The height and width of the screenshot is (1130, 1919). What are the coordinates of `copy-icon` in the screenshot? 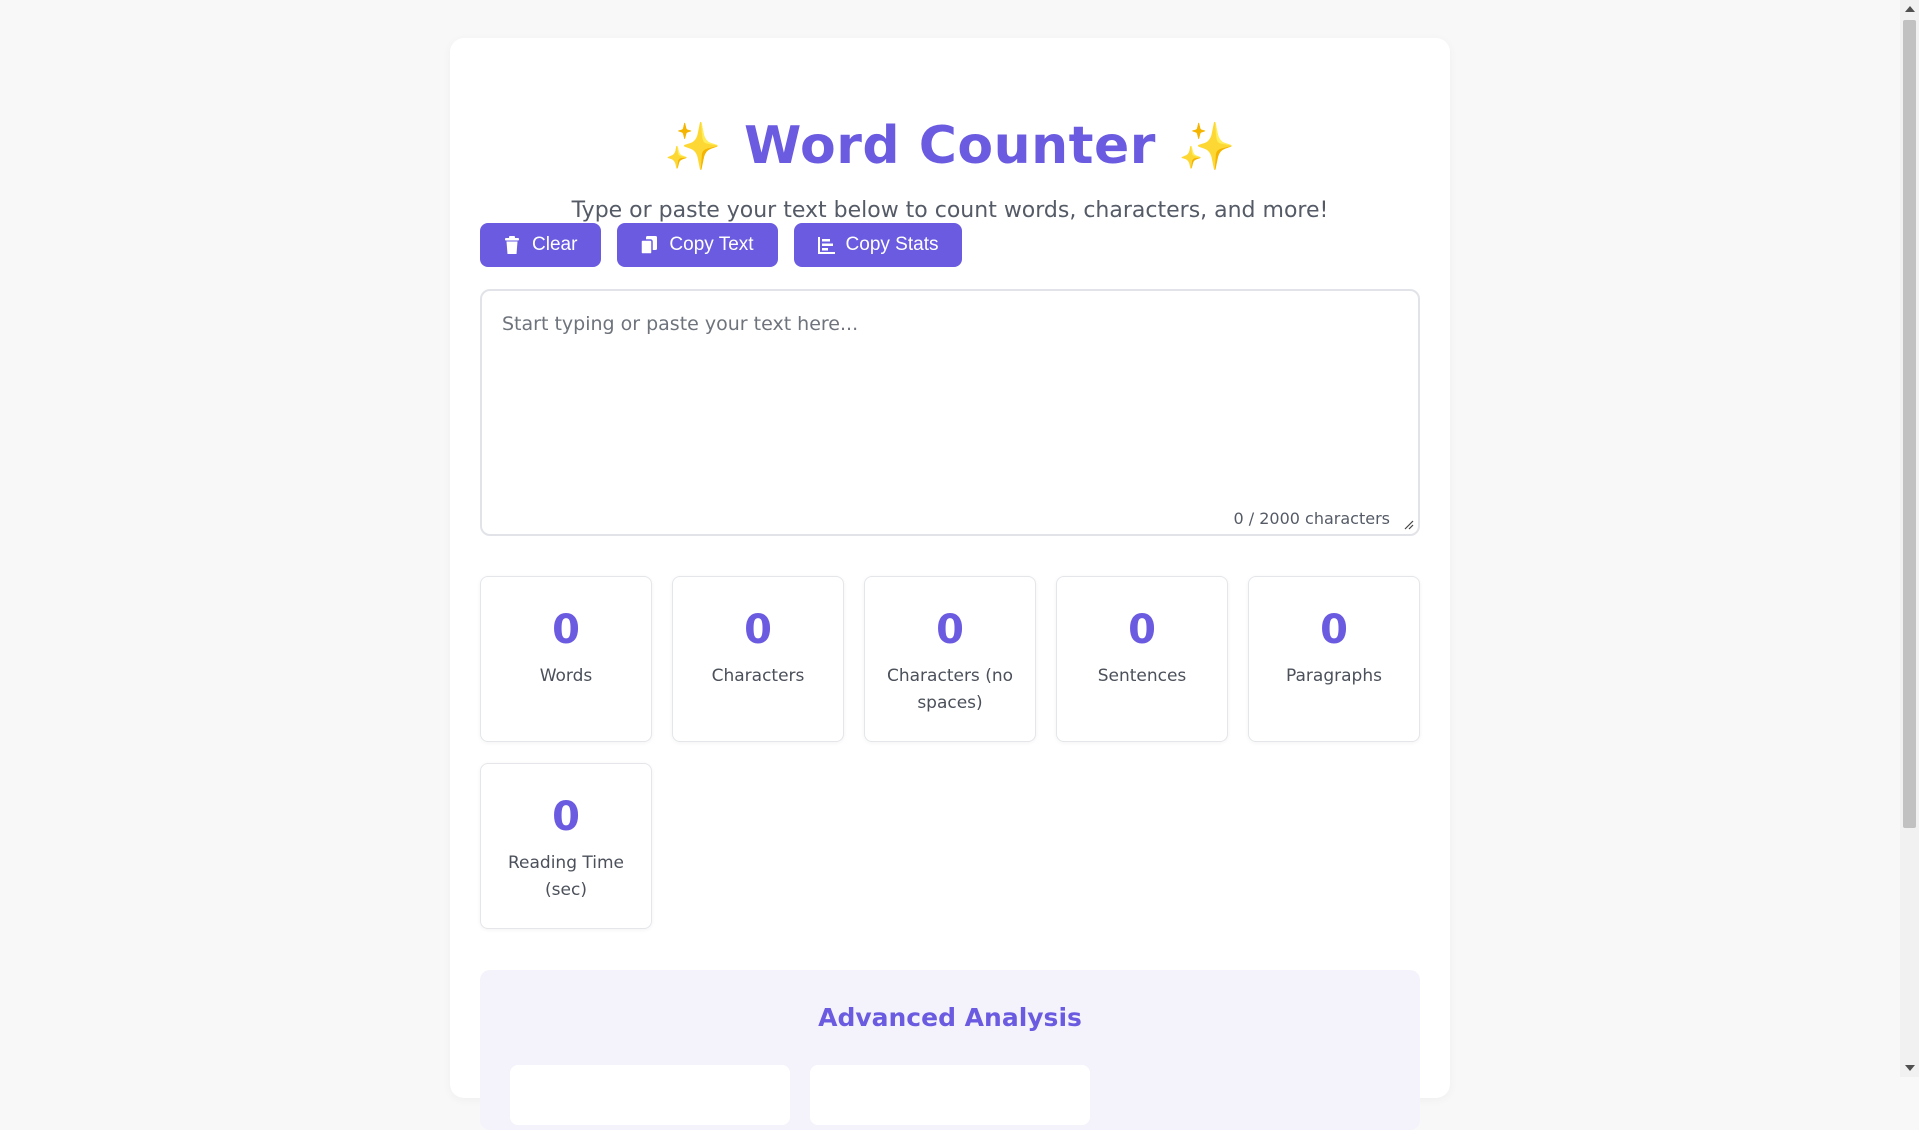 It's located at (649, 245).